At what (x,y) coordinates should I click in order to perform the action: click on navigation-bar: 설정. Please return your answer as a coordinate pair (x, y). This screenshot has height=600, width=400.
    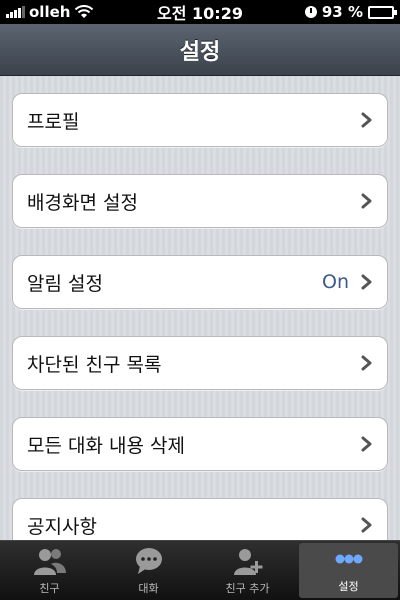
    Looking at the image, I should click on (200, 50).